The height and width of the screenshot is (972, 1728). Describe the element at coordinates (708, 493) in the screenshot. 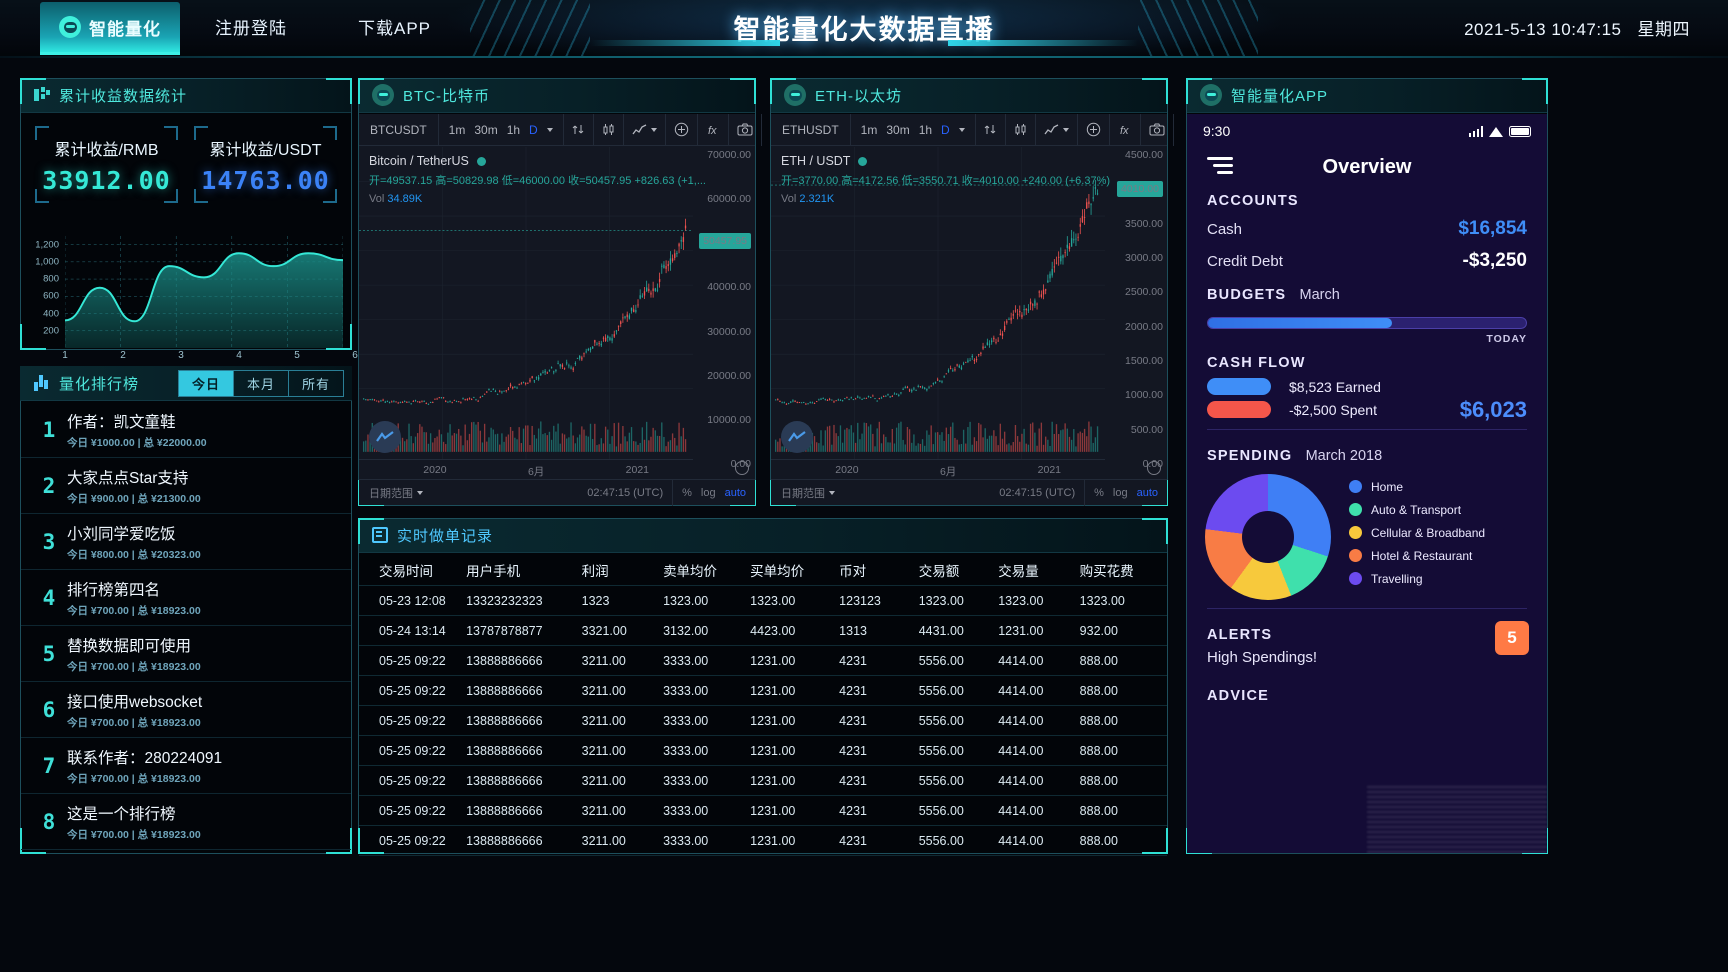

I see `btc-scale-log: log` at that location.